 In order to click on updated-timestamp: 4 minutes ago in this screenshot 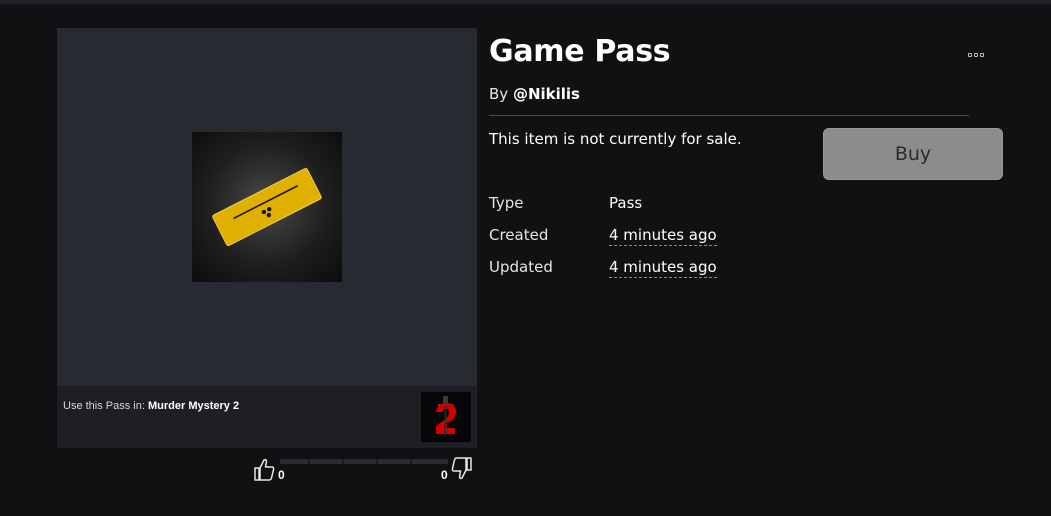, I will do `click(663, 268)`.